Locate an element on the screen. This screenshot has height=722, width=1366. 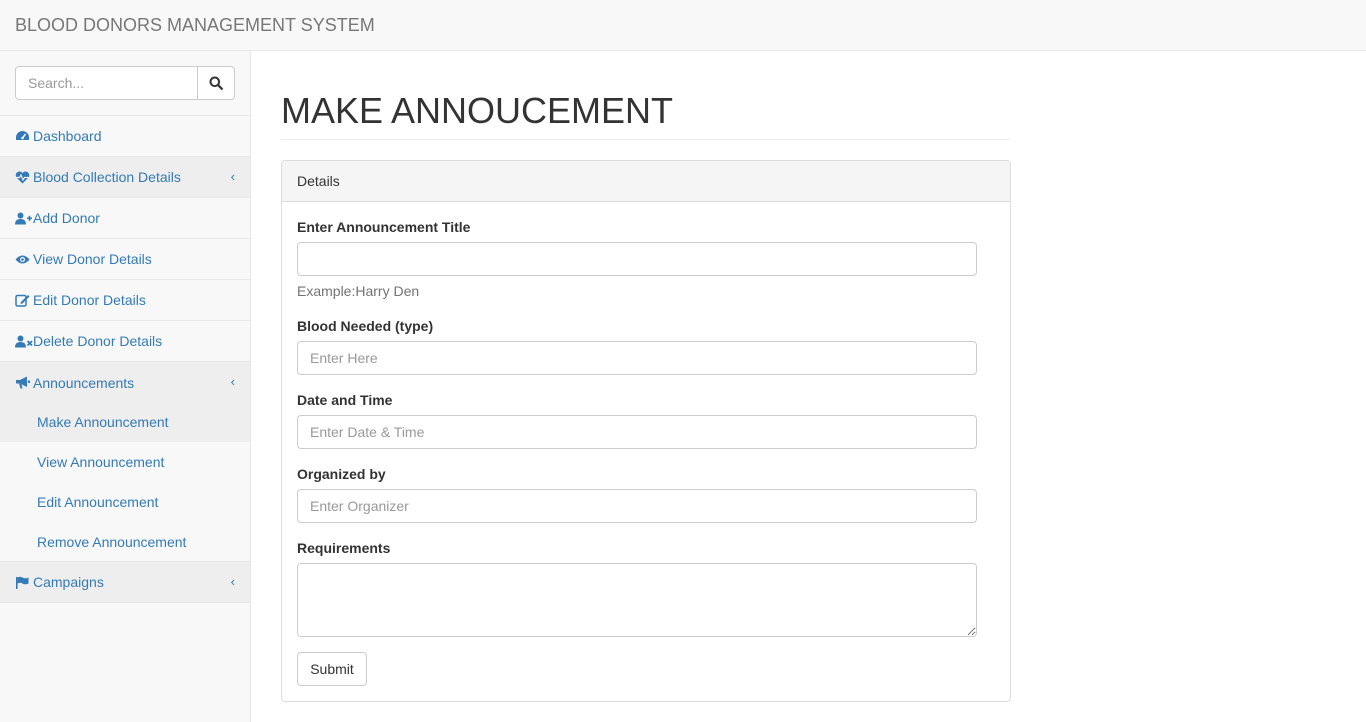
requirements-textarea is located at coordinates (637, 600).